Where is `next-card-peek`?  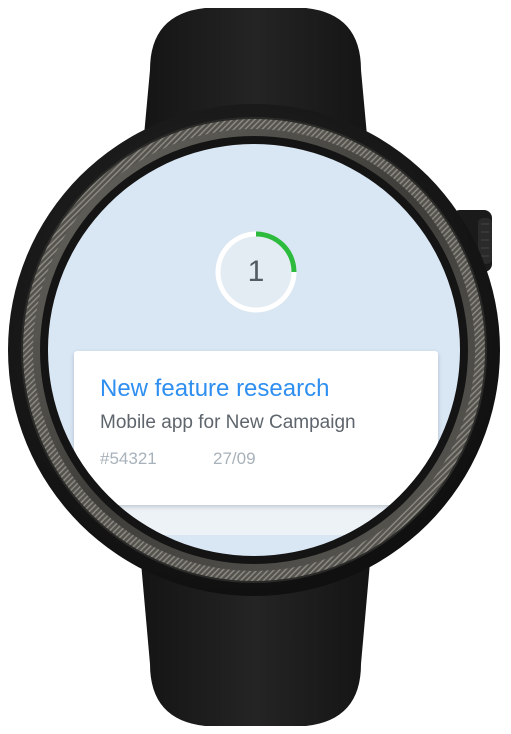
next-card-peek is located at coordinates (256, 519).